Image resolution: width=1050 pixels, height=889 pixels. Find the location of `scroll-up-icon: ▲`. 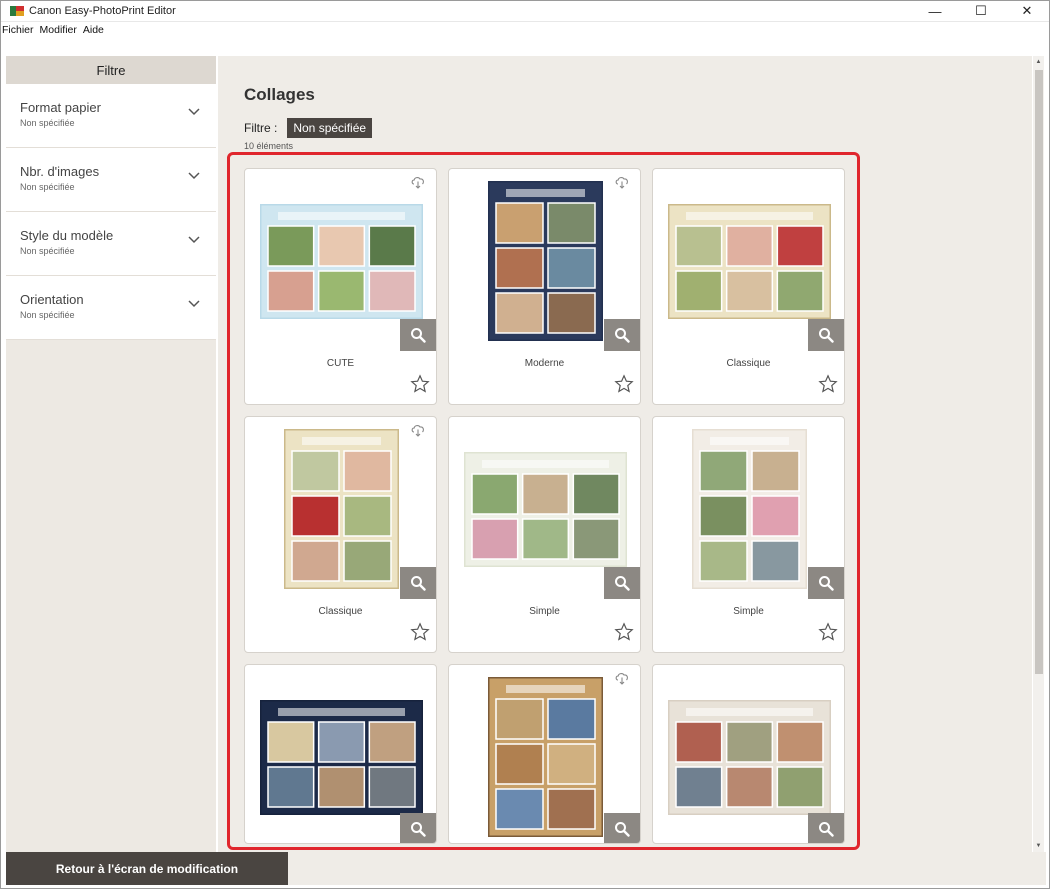

scroll-up-icon: ▲ is located at coordinates (1038, 62).